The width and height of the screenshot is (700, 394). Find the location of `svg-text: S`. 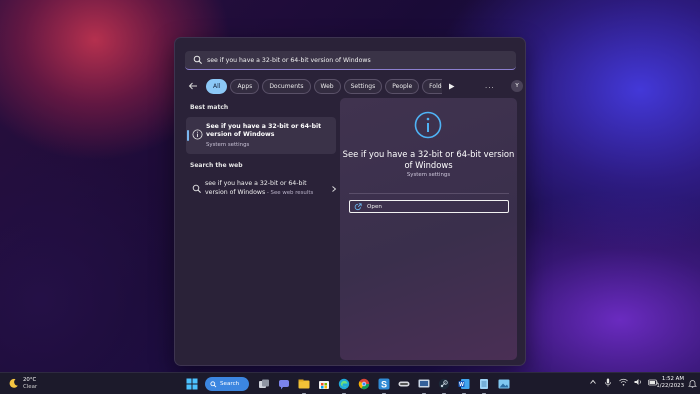

svg-text: S is located at coordinates (384, 384).